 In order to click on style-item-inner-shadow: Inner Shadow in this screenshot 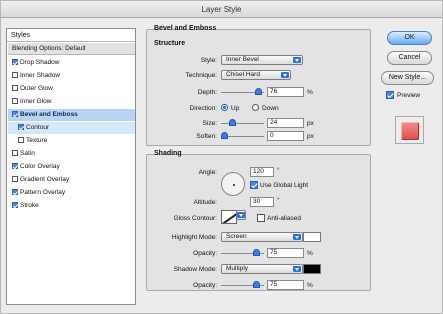, I will do `click(71, 76)`.